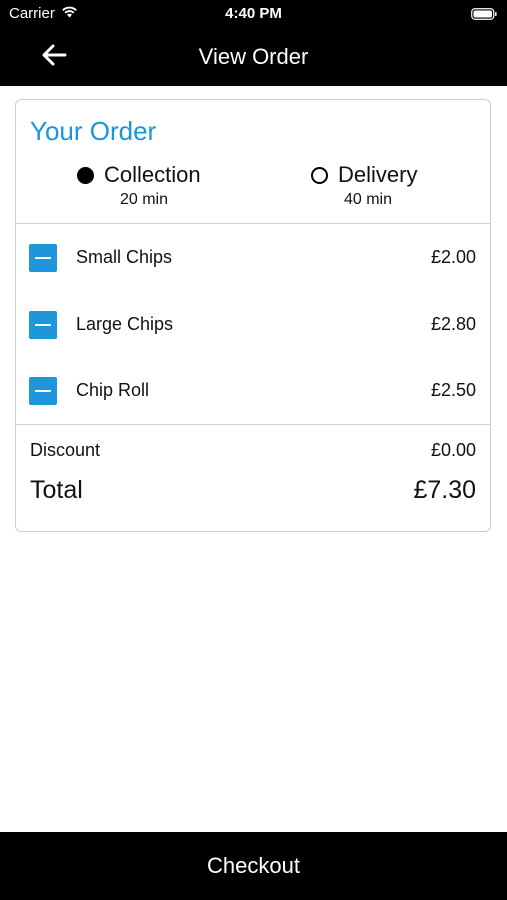 The width and height of the screenshot is (507, 900). Describe the element at coordinates (453, 324) in the screenshot. I see `item-price: £2.80` at that location.